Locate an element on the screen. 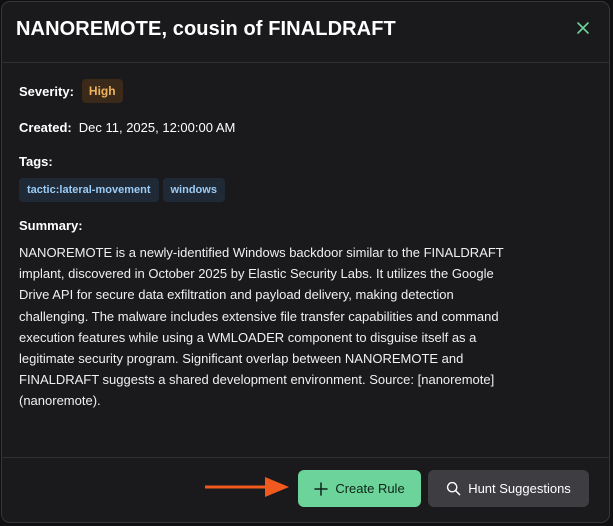 The width and height of the screenshot is (613, 526). created-value: Dec 11, 2025, 12:00:00 AM is located at coordinates (157, 127).